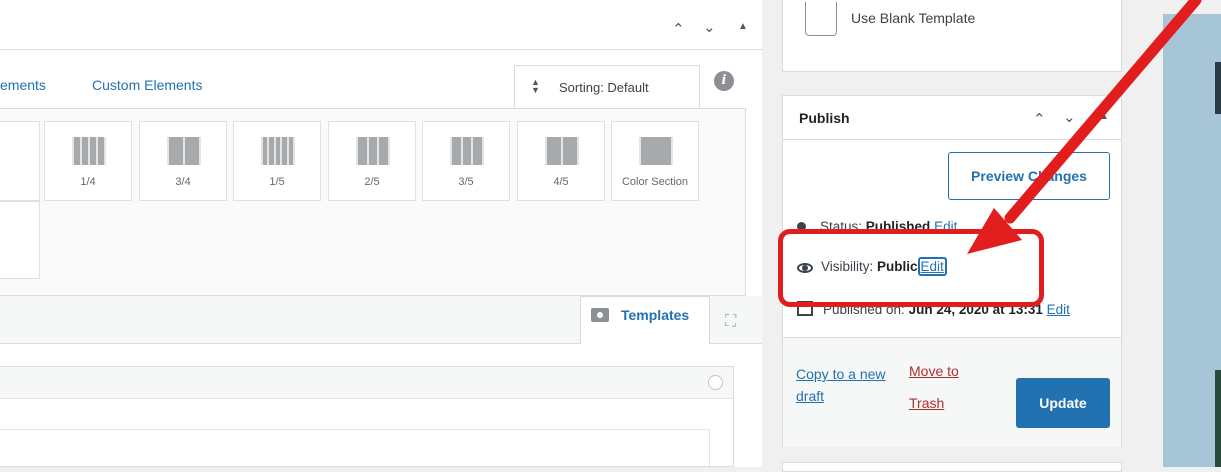 This screenshot has height=472, width=1221. What do you see at coordinates (824, 118) in the screenshot?
I see `publish-title: Publish` at bounding box center [824, 118].